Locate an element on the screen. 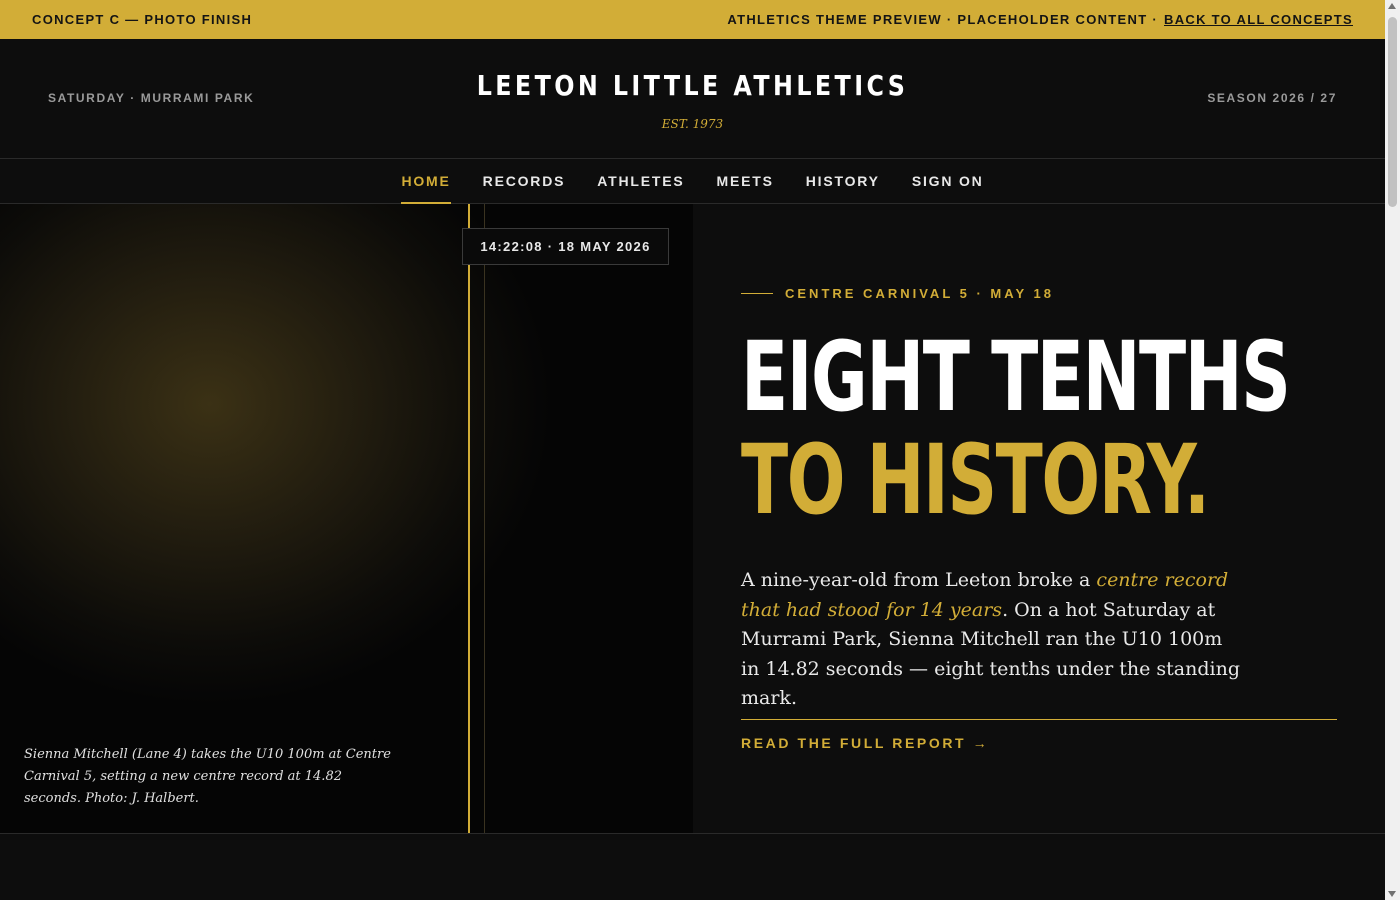 The height and width of the screenshot is (900, 1400). kicker-rule is located at coordinates (757, 293).